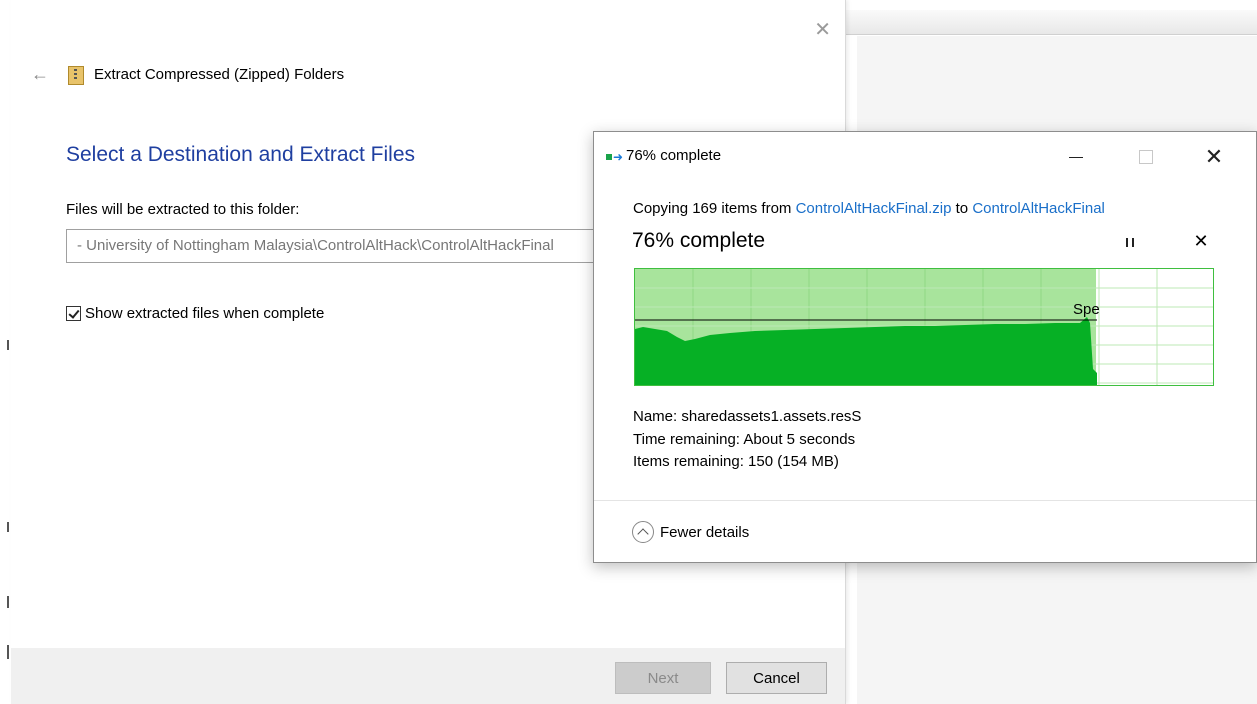  What do you see at coordinates (744, 439) in the screenshot?
I see `time-remaining-line: Time remaining: About 5 seconds` at bounding box center [744, 439].